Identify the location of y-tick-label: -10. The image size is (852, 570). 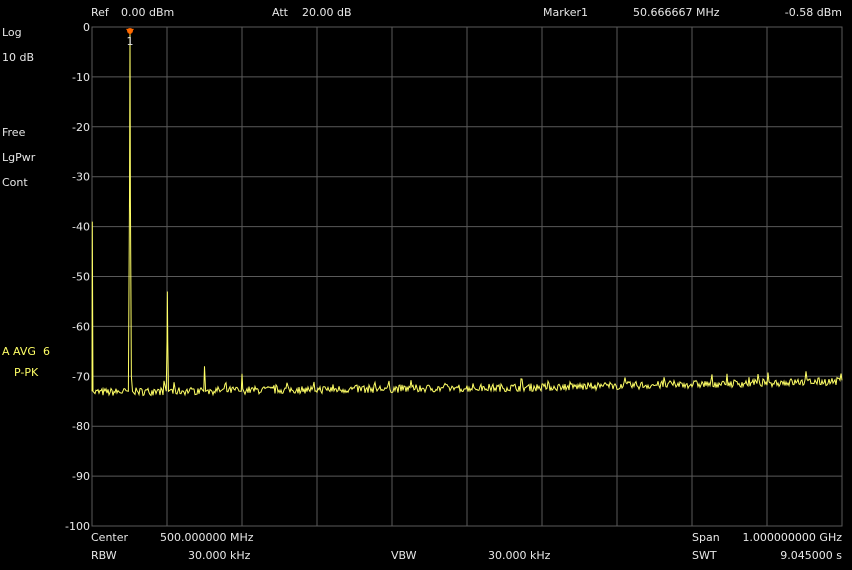
(81, 77).